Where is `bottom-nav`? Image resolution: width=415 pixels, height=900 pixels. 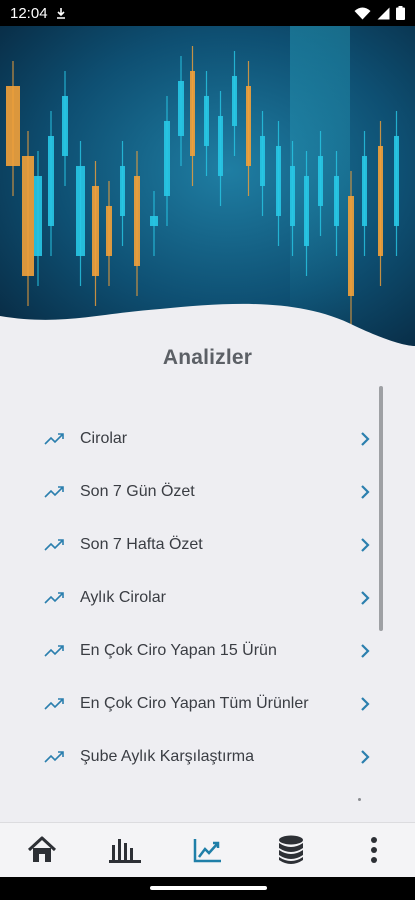
bottom-nav is located at coordinates (207, 849).